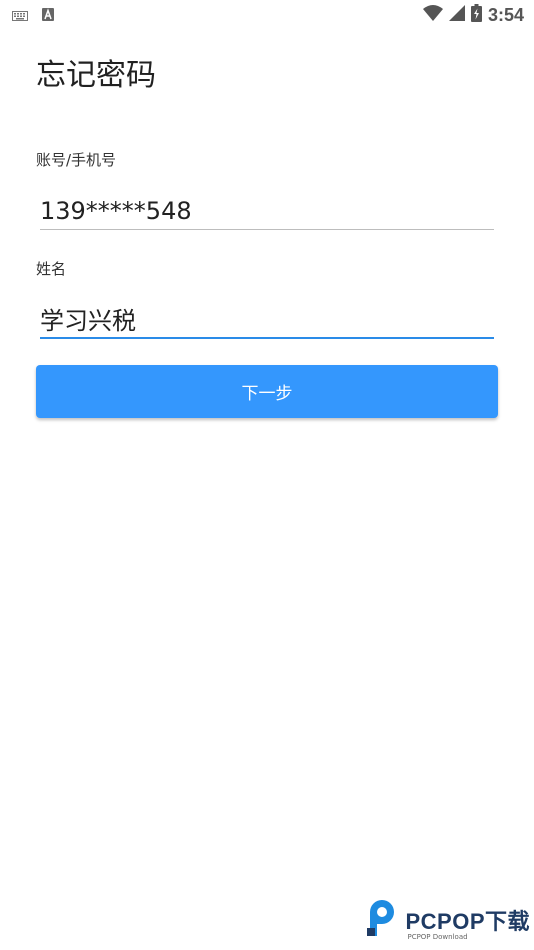  I want to click on watermark: PCPOP下载 PCPOP Download, so click(447, 920).